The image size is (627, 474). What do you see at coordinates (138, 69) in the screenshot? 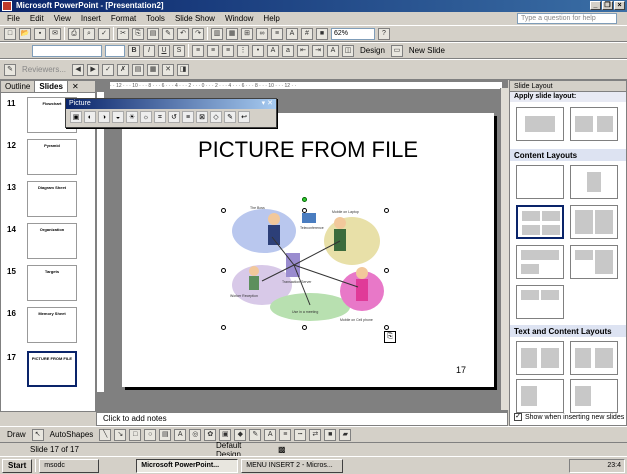
I see `insert-comment-icon: ▤` at bounding box center [138, 69].